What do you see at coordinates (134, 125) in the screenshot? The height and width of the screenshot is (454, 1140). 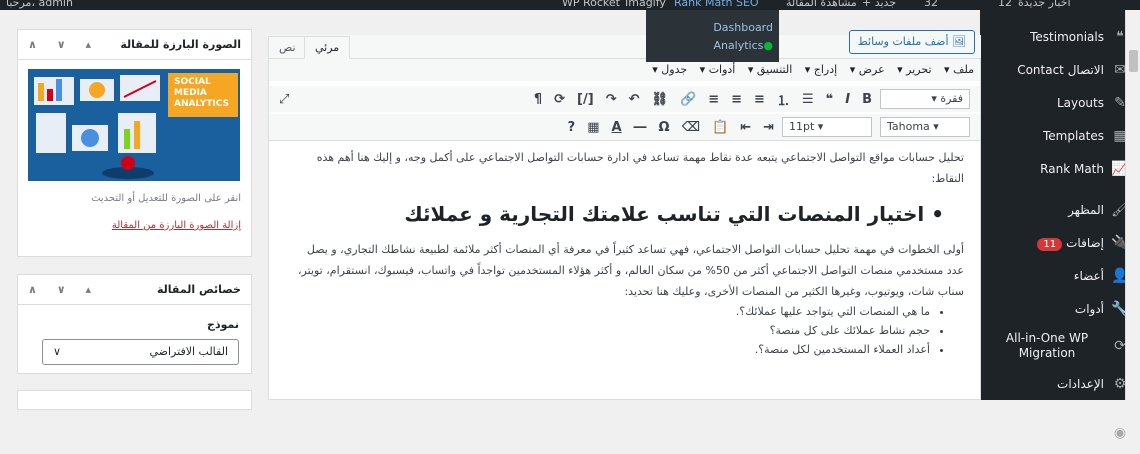 I see `featured-image-thumbnail: SOCIAL MEDIA ANALYTICS` at bounding box center [134, 125].